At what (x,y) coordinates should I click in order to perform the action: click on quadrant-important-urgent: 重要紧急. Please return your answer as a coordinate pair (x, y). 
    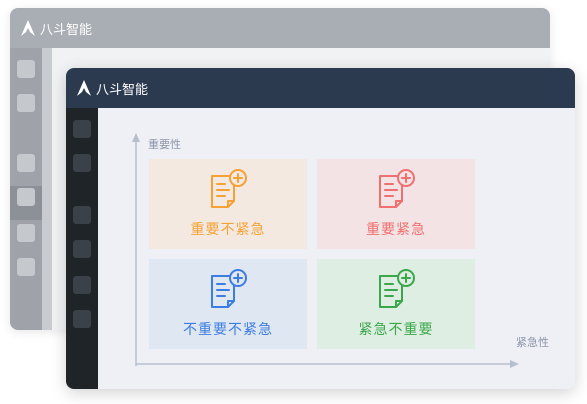
    Looking at the image, I should click on (396, 204).